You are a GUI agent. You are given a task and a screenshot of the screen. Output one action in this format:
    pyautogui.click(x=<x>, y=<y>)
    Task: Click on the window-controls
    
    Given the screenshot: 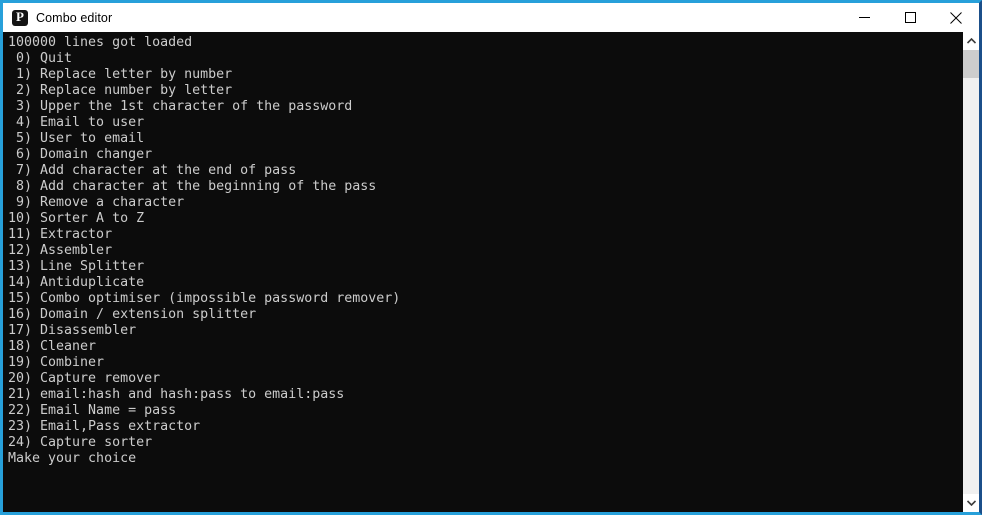 What is the action you would take?
    pyautogui.click(x=910, y=17)
    